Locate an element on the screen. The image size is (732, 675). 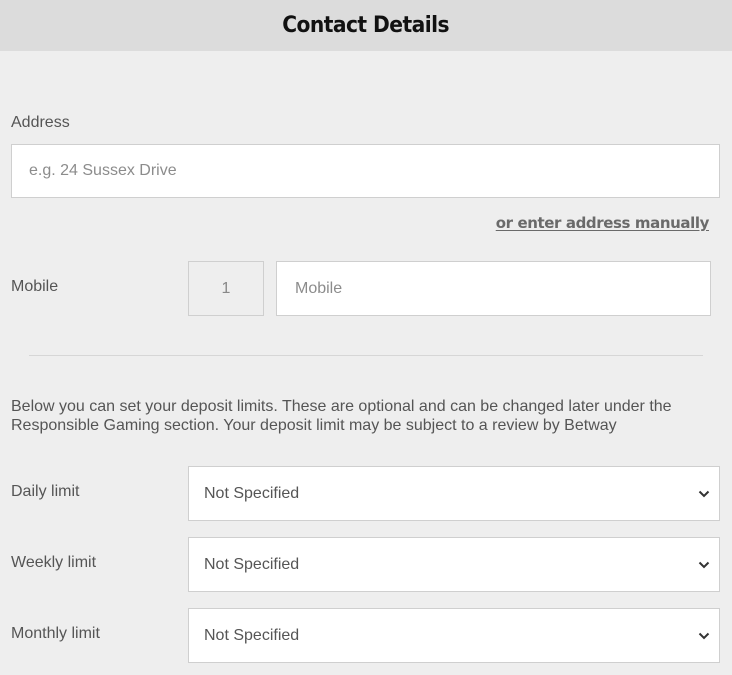
page-title: Contact Details is located at coordinates (366, 25).